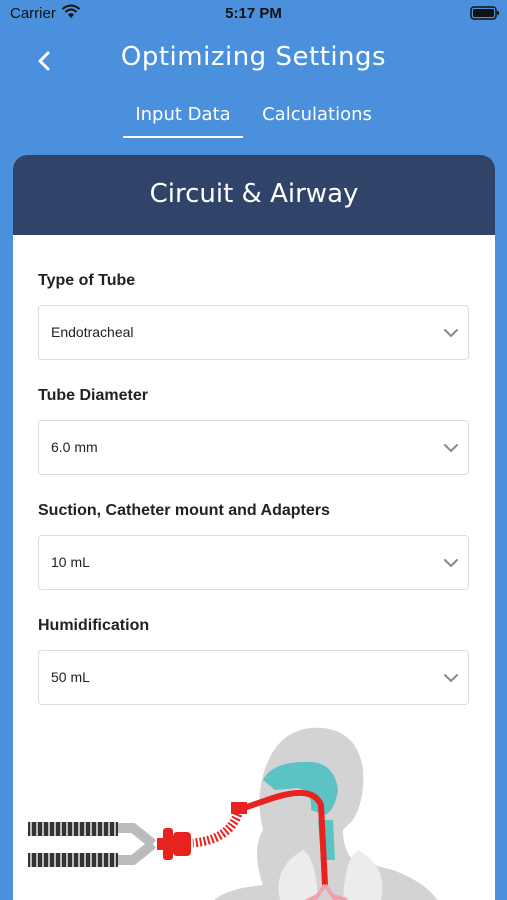 This screenshot has width=507, height=900. Describe the element at coordinates (184, 510) in the screenshot. I see `suction-adapters-label: Suction, Catheter mount and Adapters` at that location.